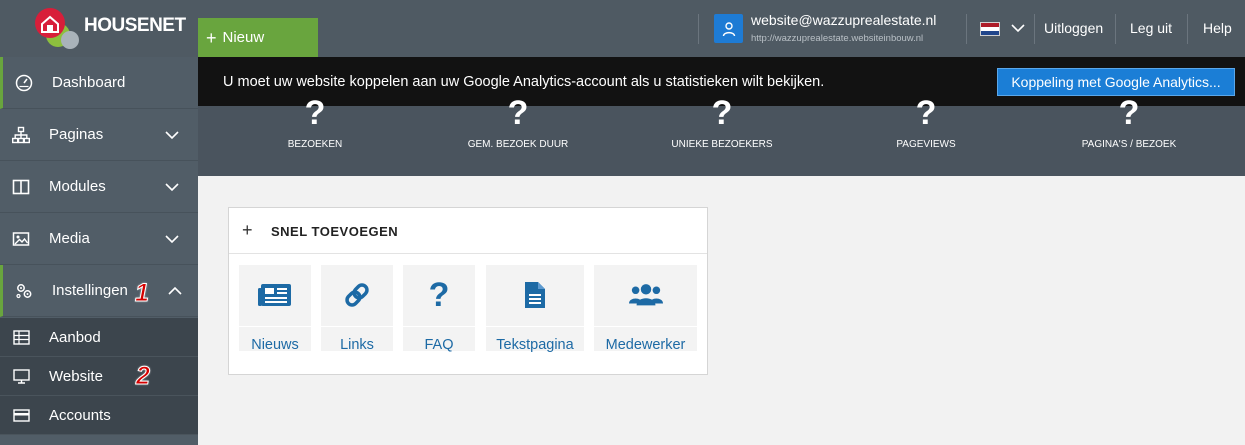  What do you see at coordinates (468, 231) in the screenshot?
I see `quick-add-header: + SNEL TOEVOEGEN` at bounding box center [468, 231].